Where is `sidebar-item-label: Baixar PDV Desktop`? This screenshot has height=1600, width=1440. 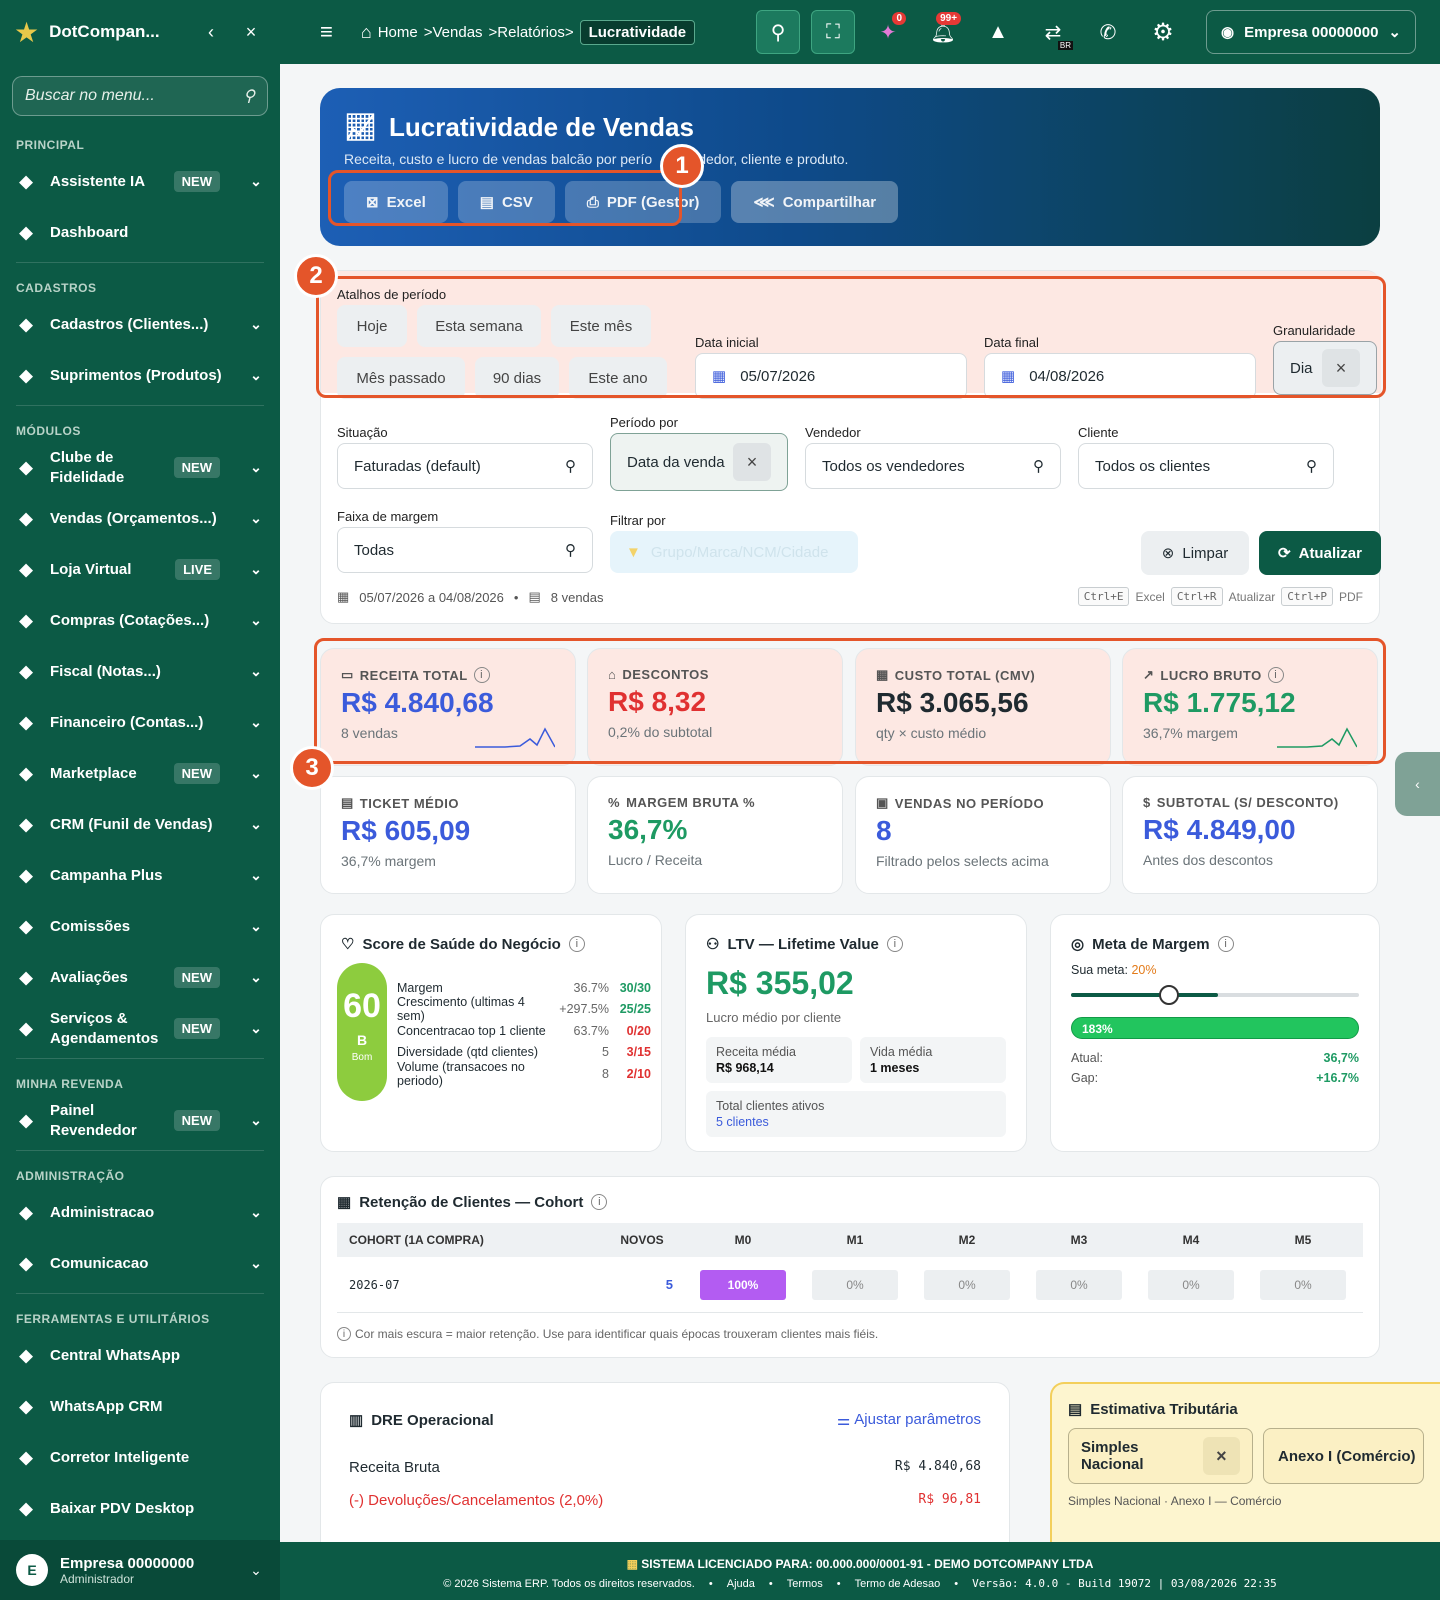 sidebar-item-label: Baixar PDV Desktop is located at coordinates (122, 1508).